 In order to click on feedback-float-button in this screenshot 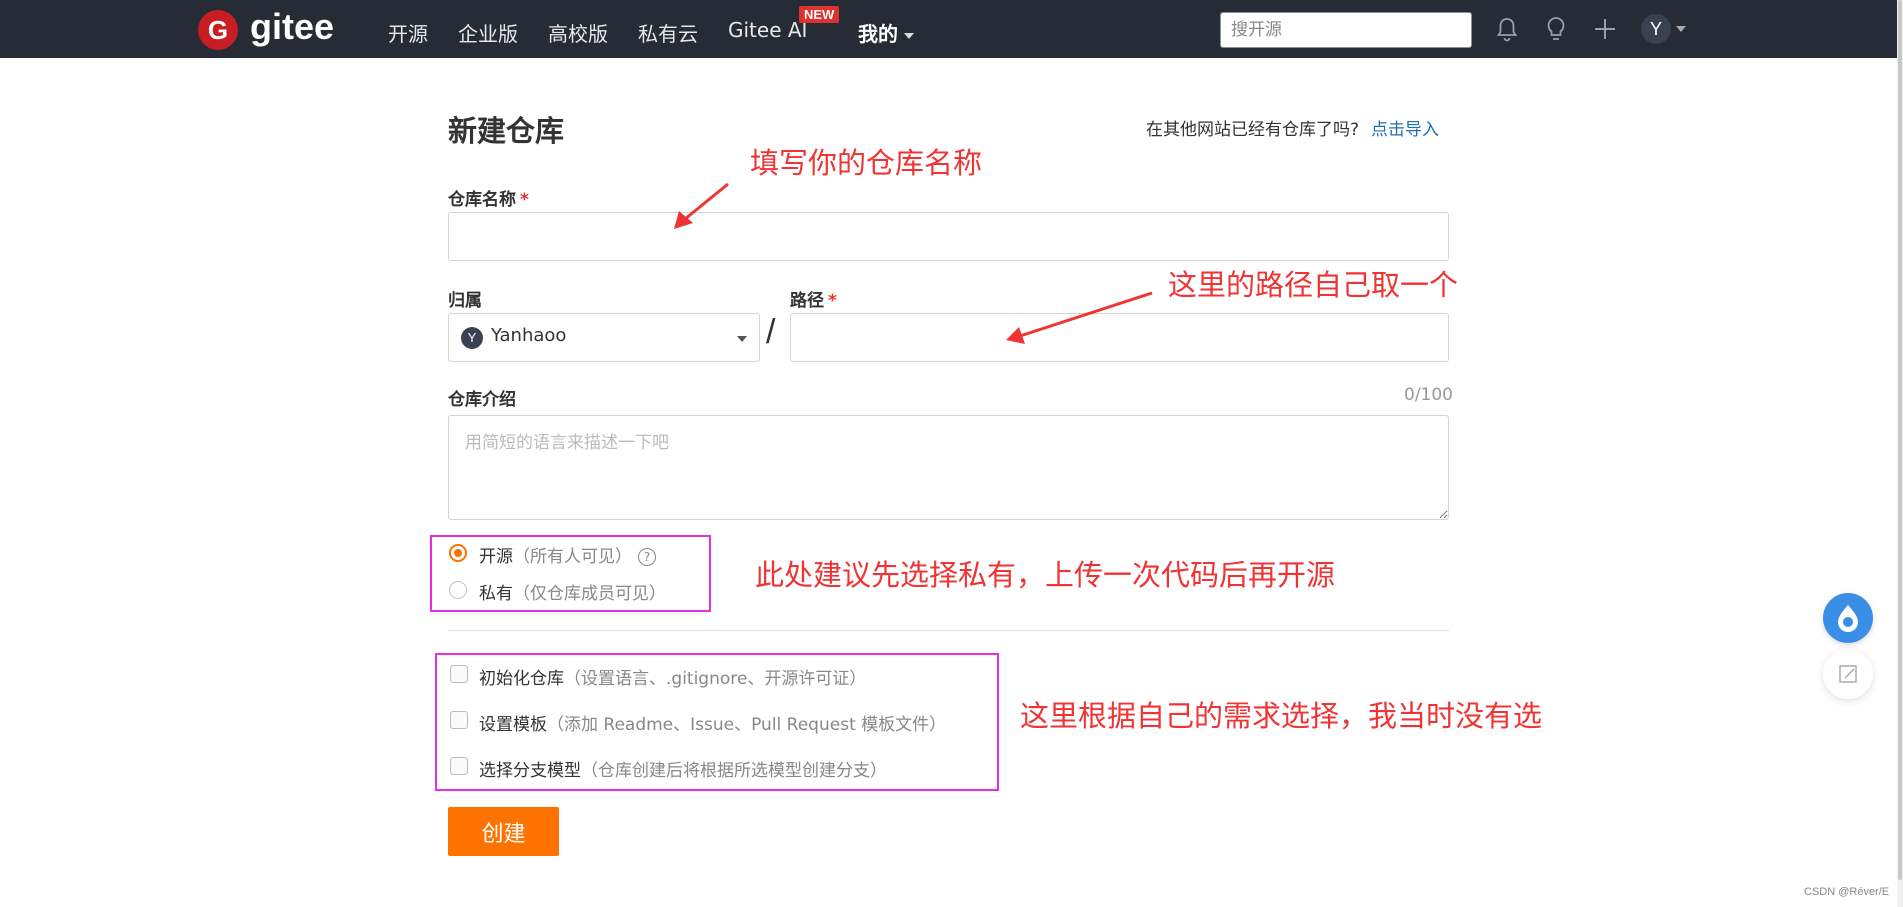, I will do `click(1848, 674)`.